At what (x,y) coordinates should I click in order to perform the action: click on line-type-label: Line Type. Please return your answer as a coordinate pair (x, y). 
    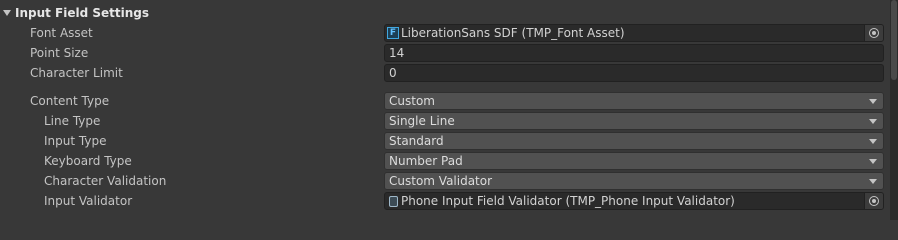
    Looking at the image, I should click on (72, 121).